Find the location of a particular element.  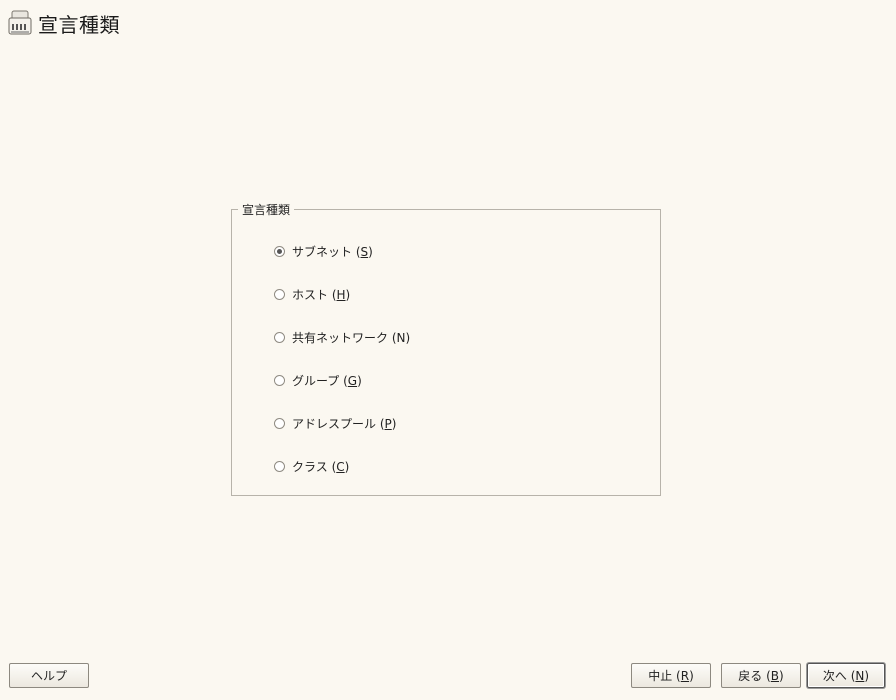

group-legend: 宣言種類 is located at coordinates (266, 209).